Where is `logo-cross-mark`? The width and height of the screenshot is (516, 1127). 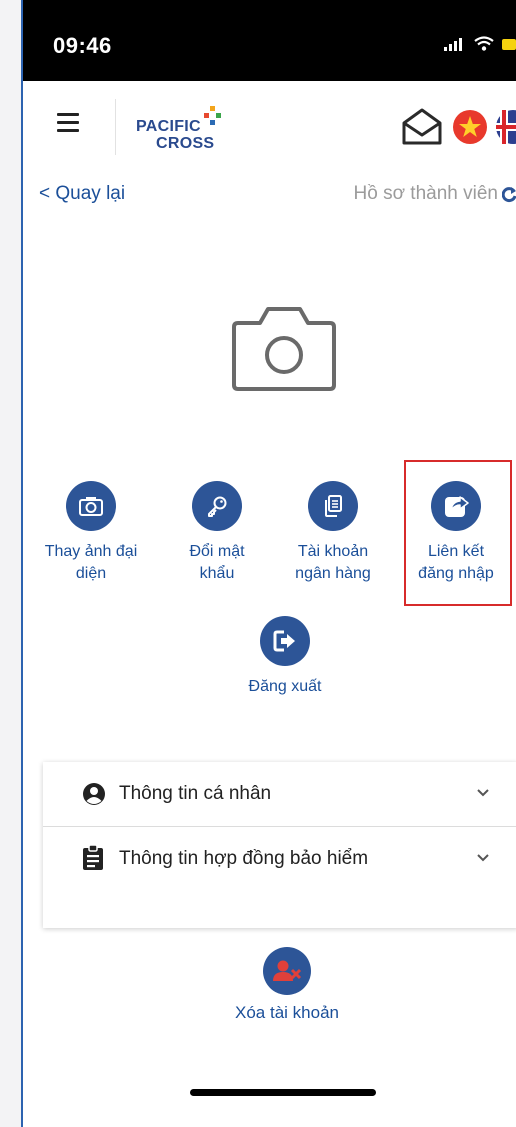
logo-cross-mark is located at coordinates (212, 115).